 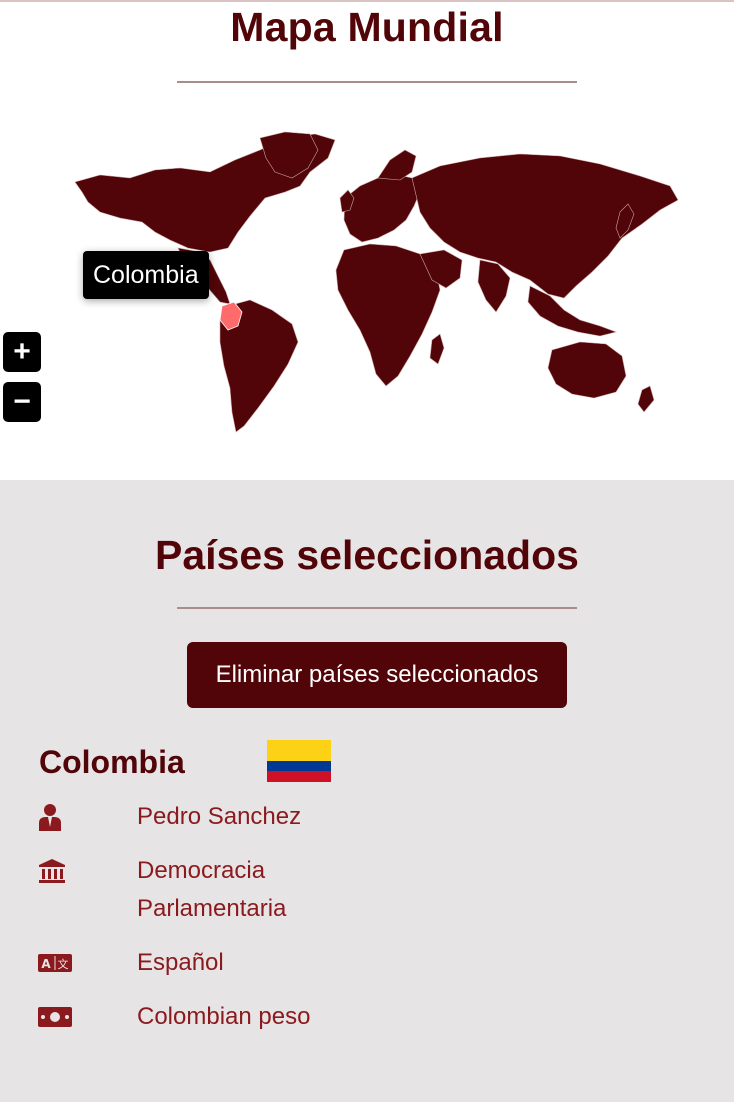 What do you see at coordinates (180, 962) in the screenshot?
I see `language-value: Español` at bounding box center [180, 962].